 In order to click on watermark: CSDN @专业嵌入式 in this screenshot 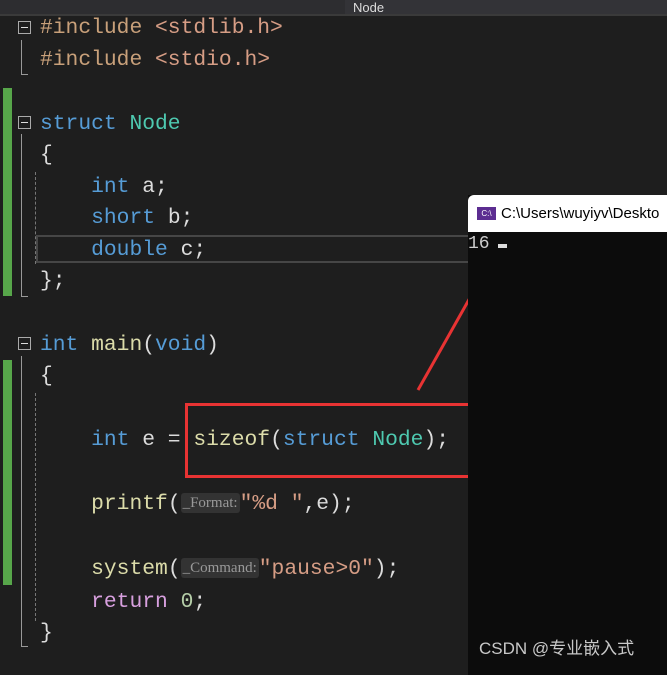, I will do `click(557, 648)`.